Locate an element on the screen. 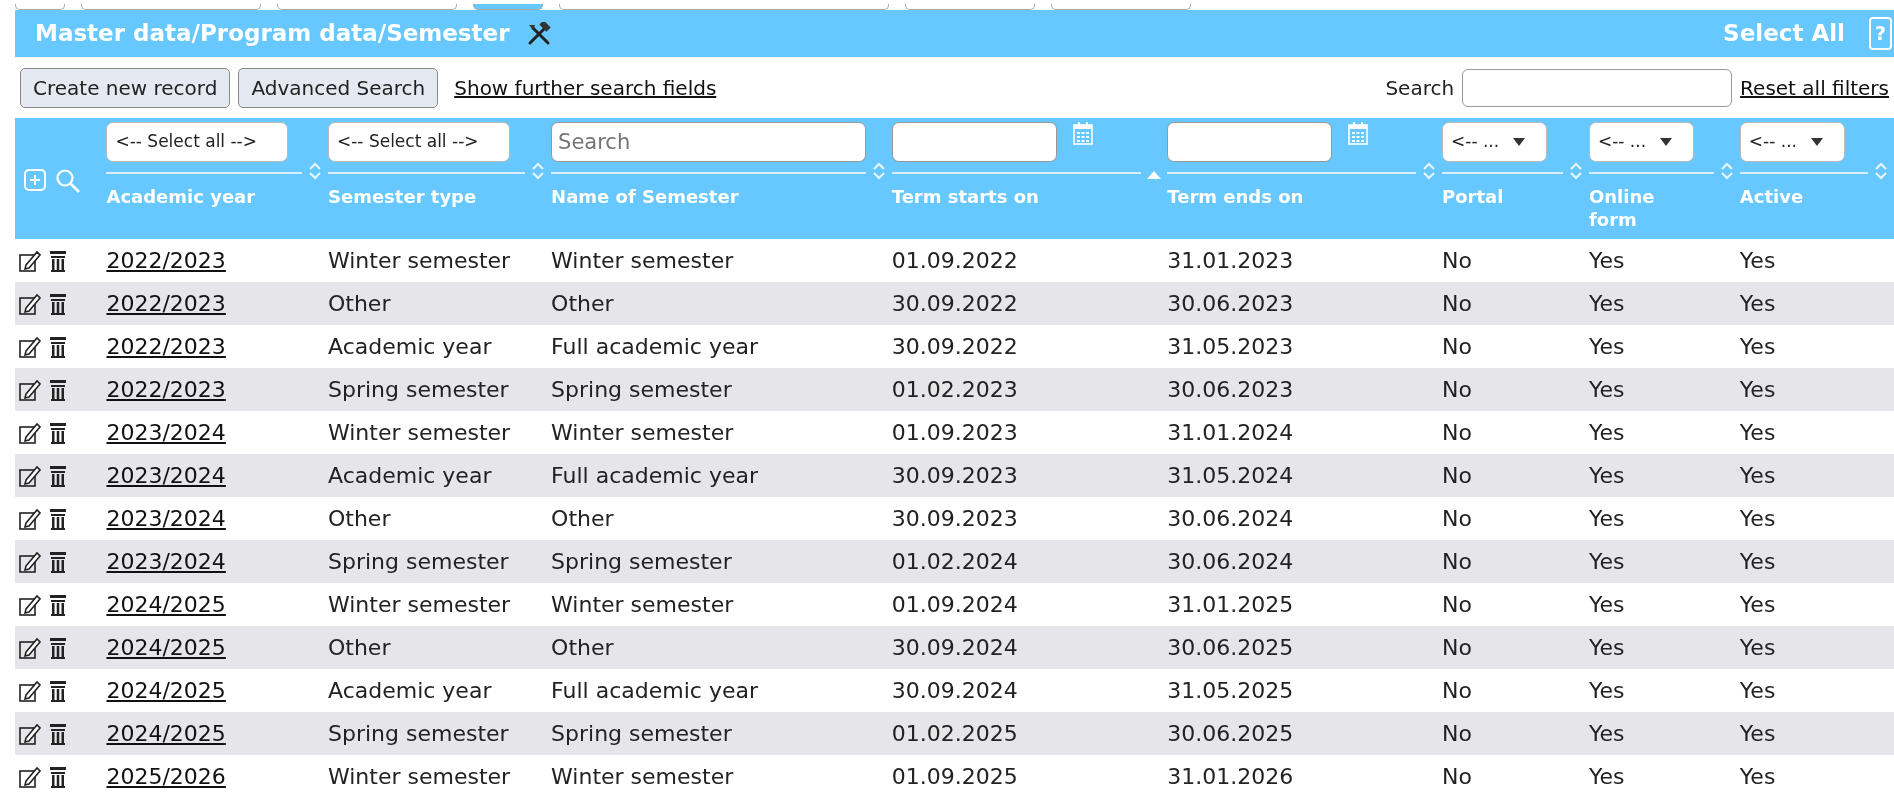  table-cell: 31.05.2024 is located at coordinates (1305, 475).